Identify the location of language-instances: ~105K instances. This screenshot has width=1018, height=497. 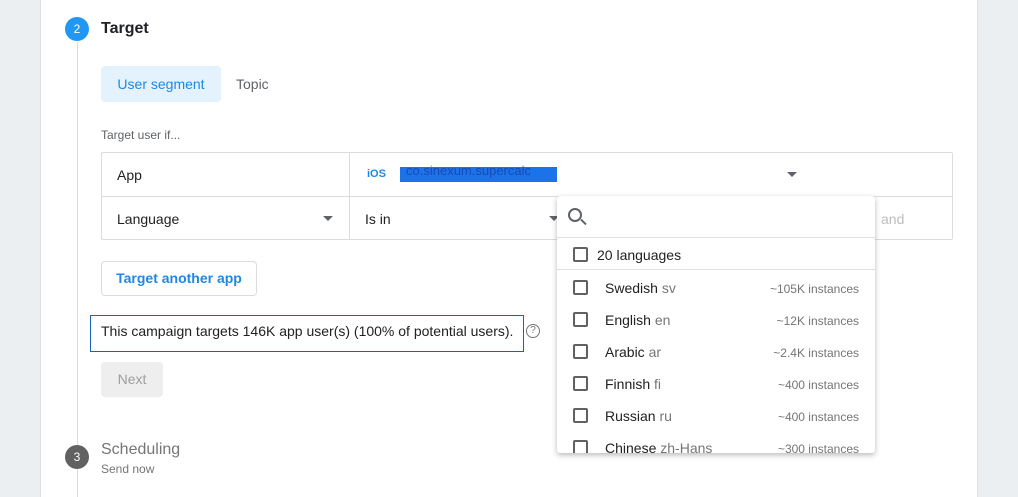
(814, 289).